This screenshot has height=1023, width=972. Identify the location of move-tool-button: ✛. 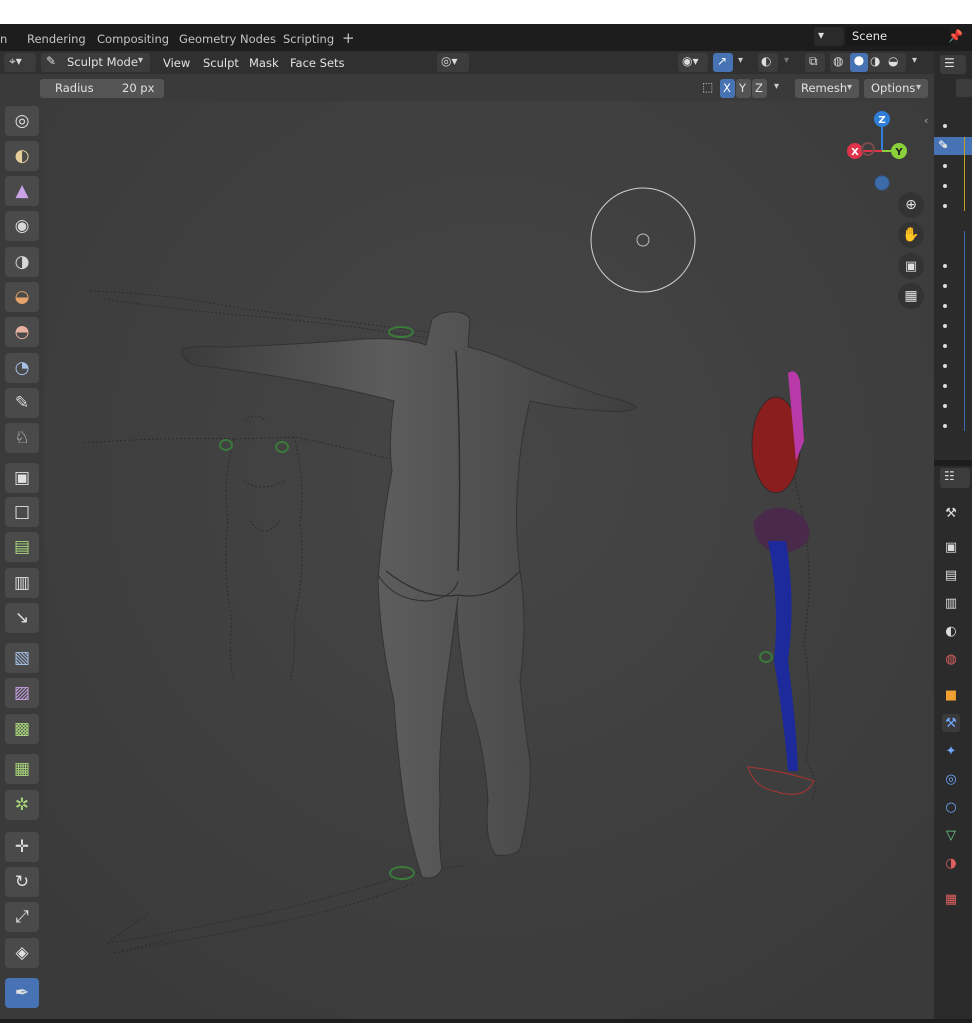
(22, 847).